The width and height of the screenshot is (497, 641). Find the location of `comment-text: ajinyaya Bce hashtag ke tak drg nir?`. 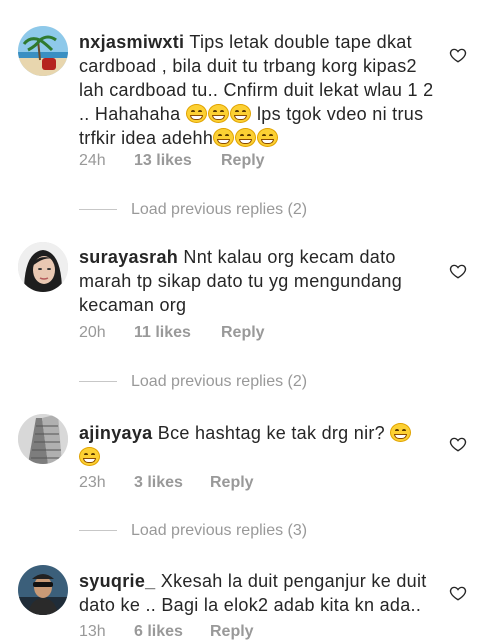

comment-text: ajinyaya Bce hashtag ke tak drg nir? is located at coordinates (259, 445).